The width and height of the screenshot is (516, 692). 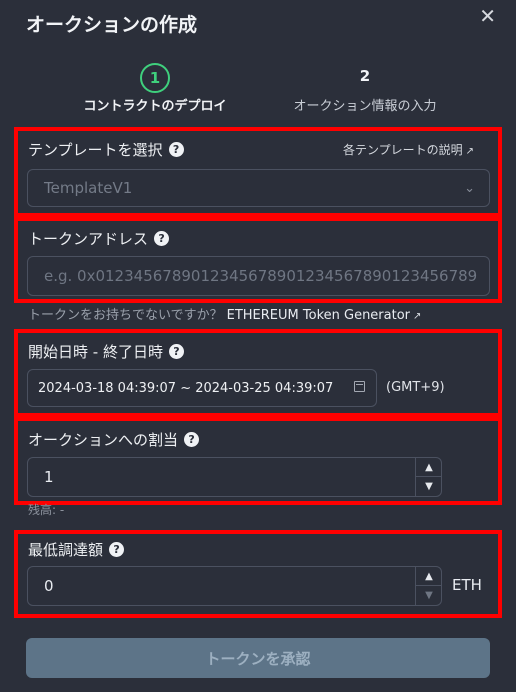 What do you see at coordinates (415, 387) in the screenshot?
I see `timezone-label: (GMT+9)` at bounding box center [415, 387].